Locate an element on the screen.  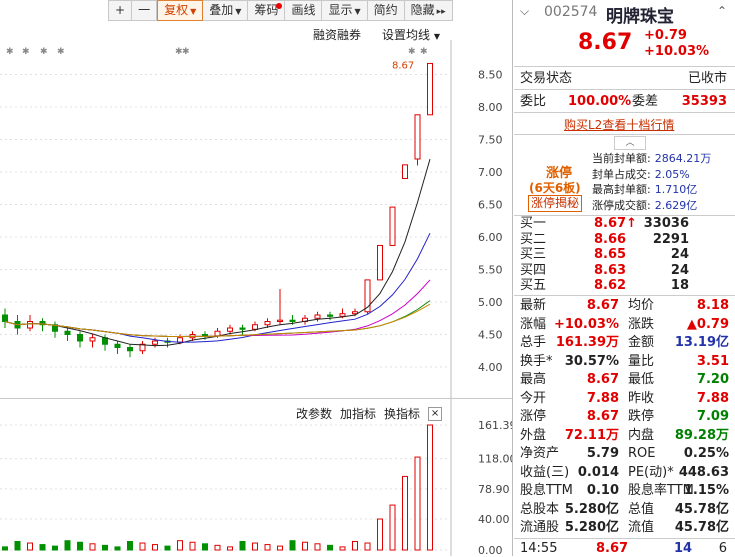
quote-row: 流通股 5.280亿 流值 45.78亿 is located at coordinates (624, 528).